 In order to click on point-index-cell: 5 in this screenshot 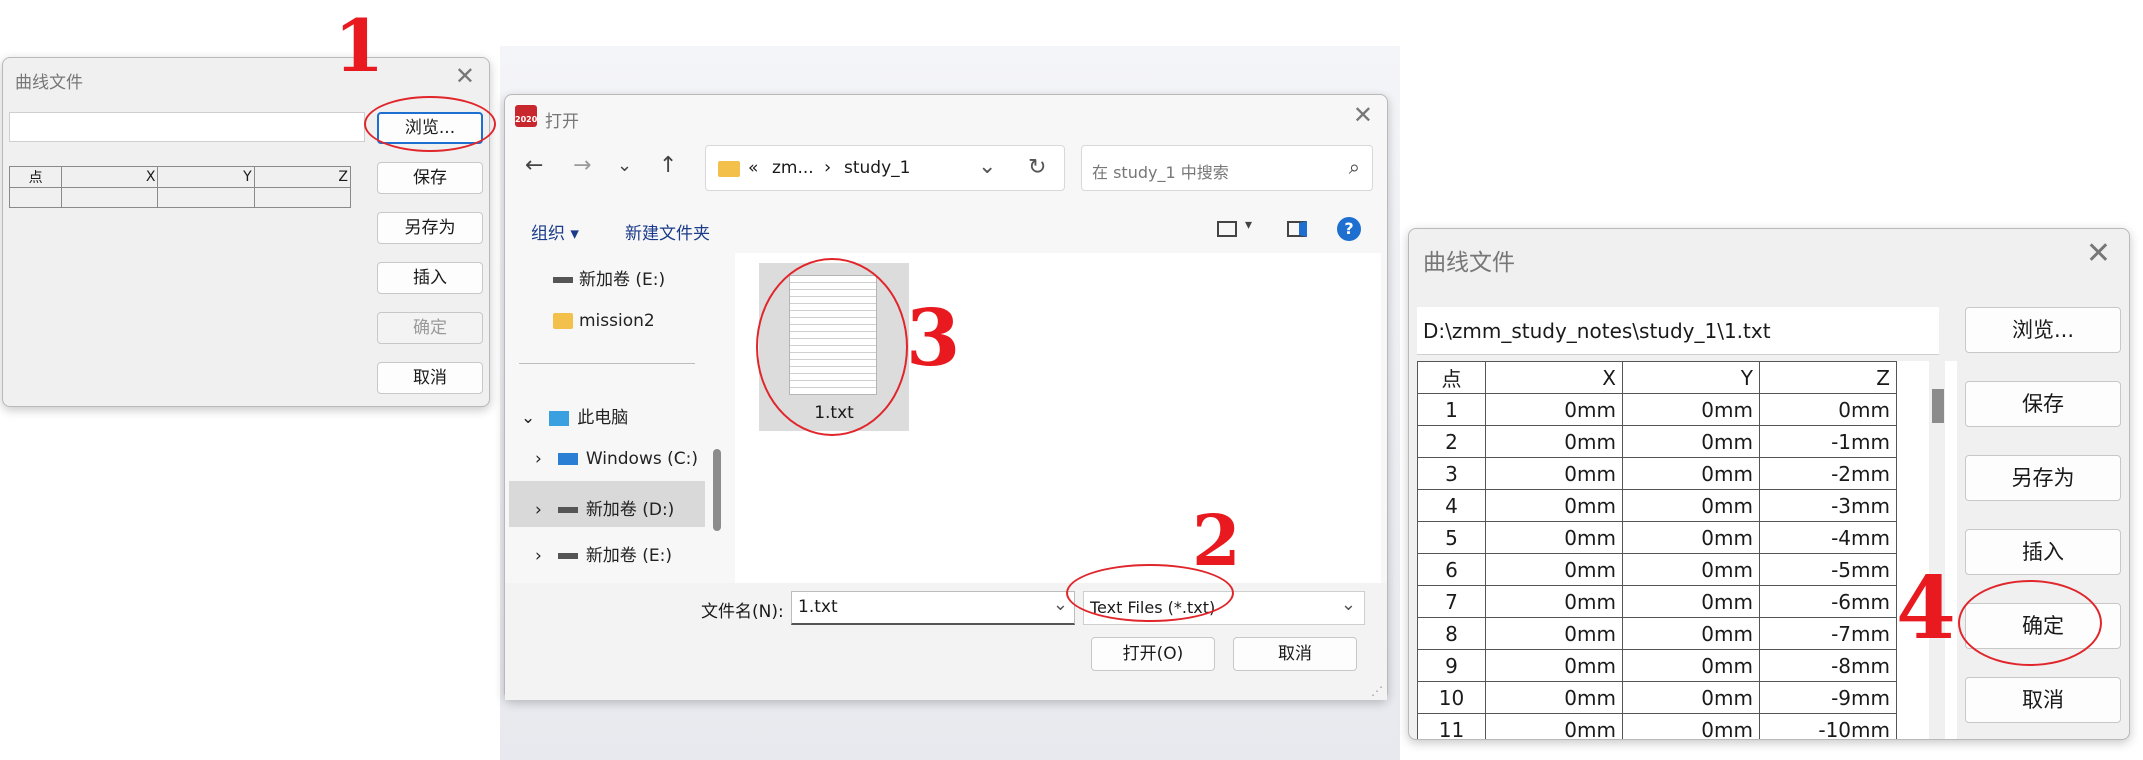, I will do `click(1451, 537)`.